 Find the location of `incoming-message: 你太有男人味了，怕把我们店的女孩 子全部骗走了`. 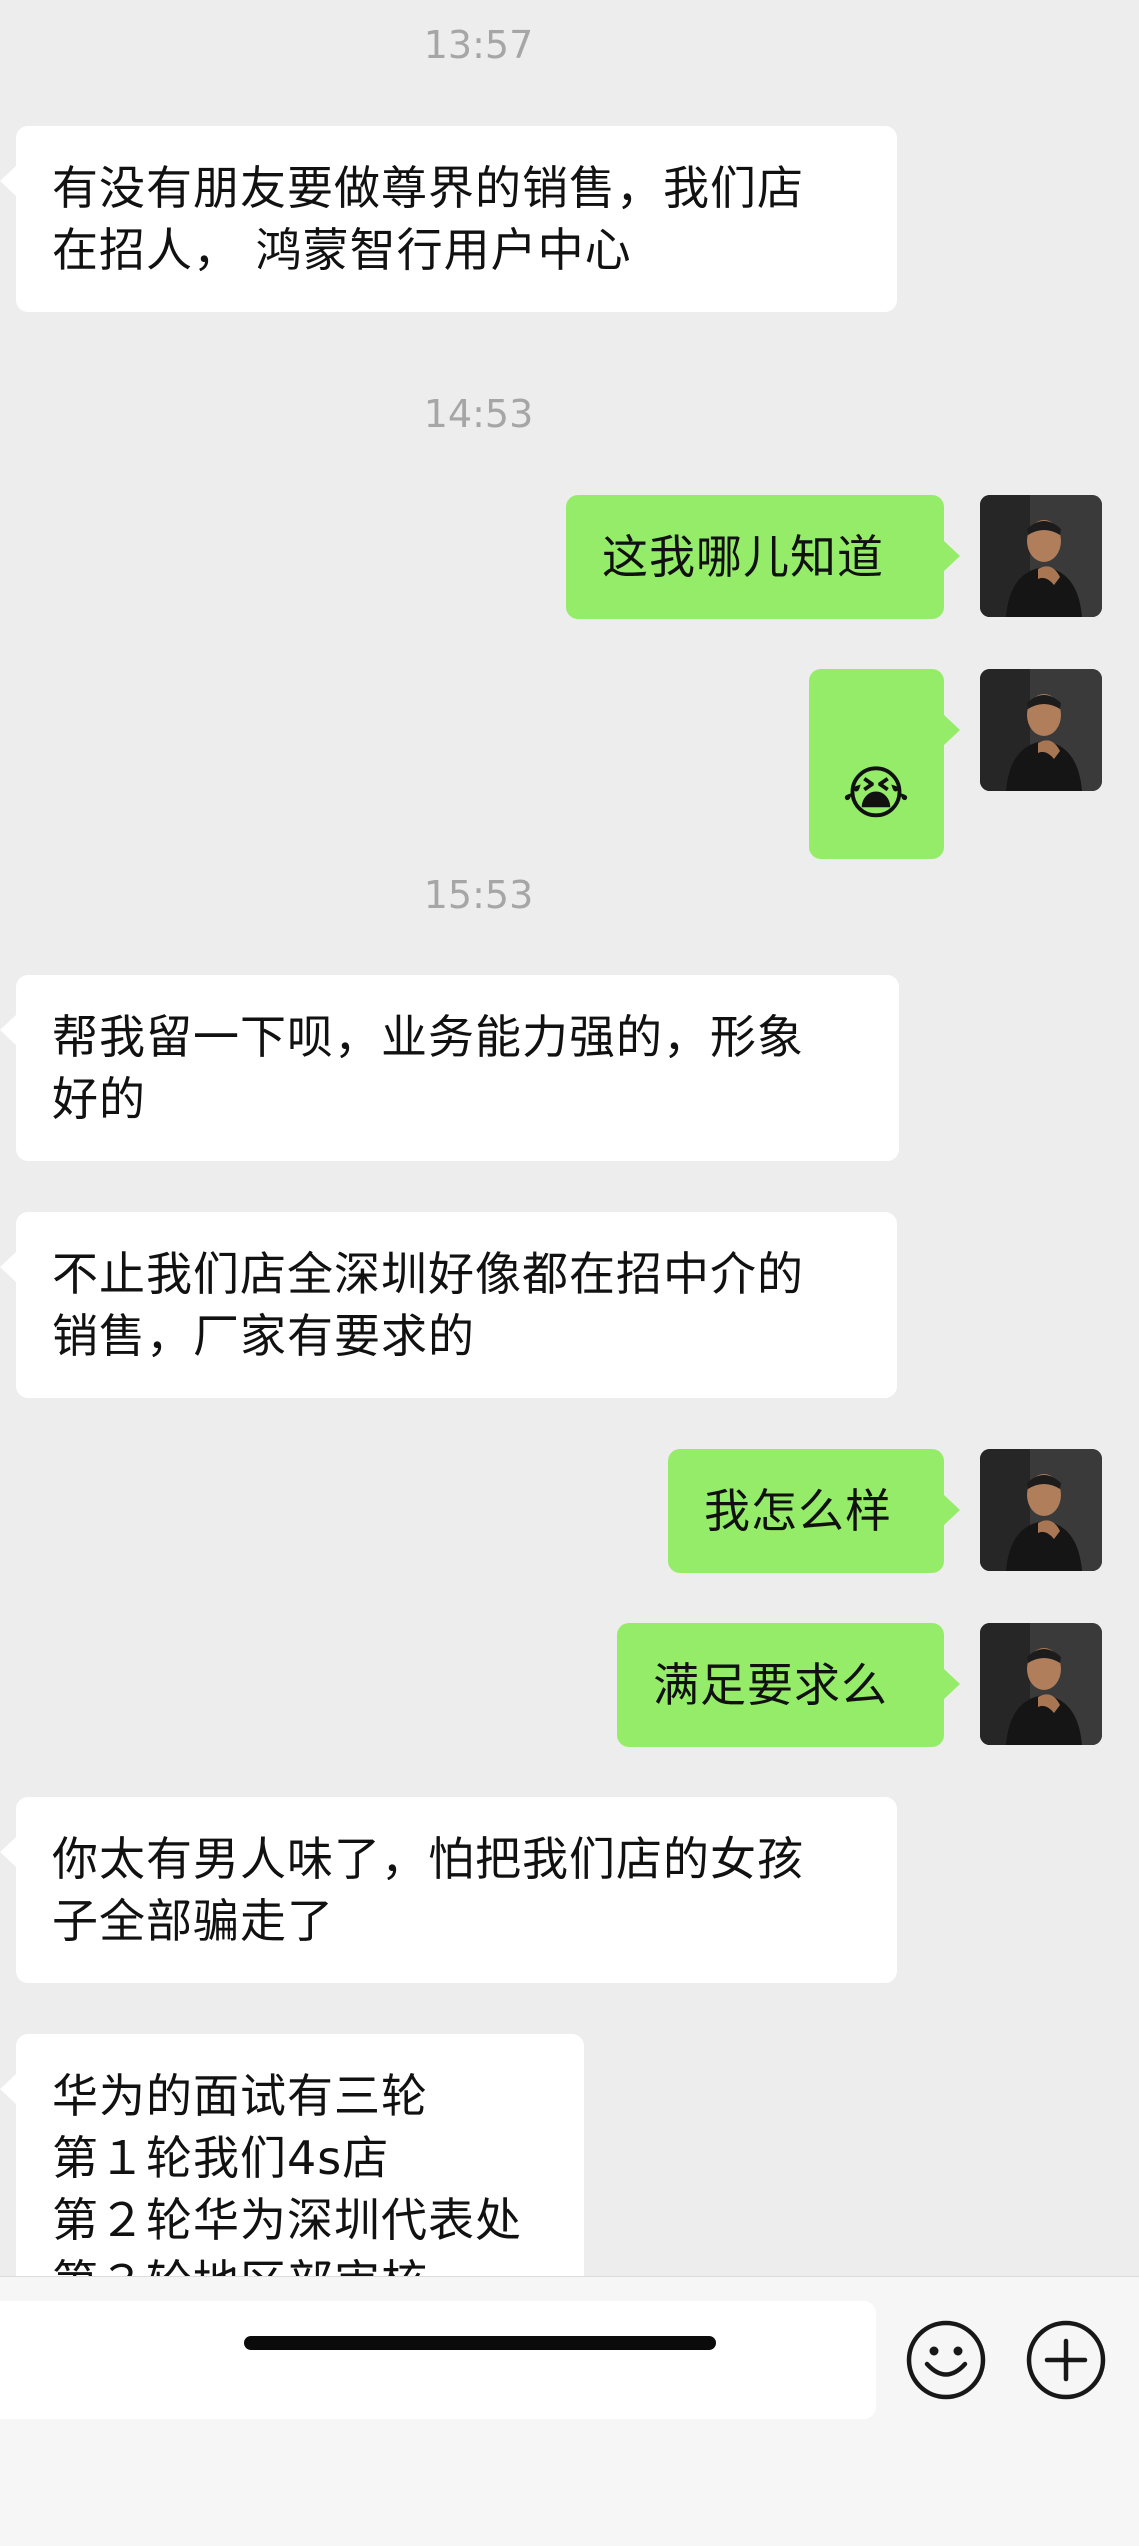

incoming-message: 你太有男人味了，怕把我们店的女孩 子全部骗走了 is located at coordinates (448, 1890).